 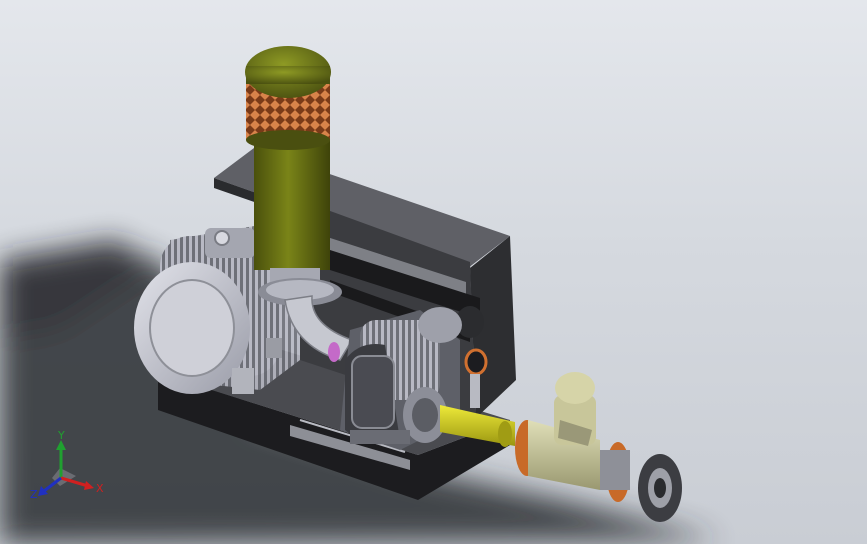 I want to click on y-axis-label: Y, so click(x=61, y=435).